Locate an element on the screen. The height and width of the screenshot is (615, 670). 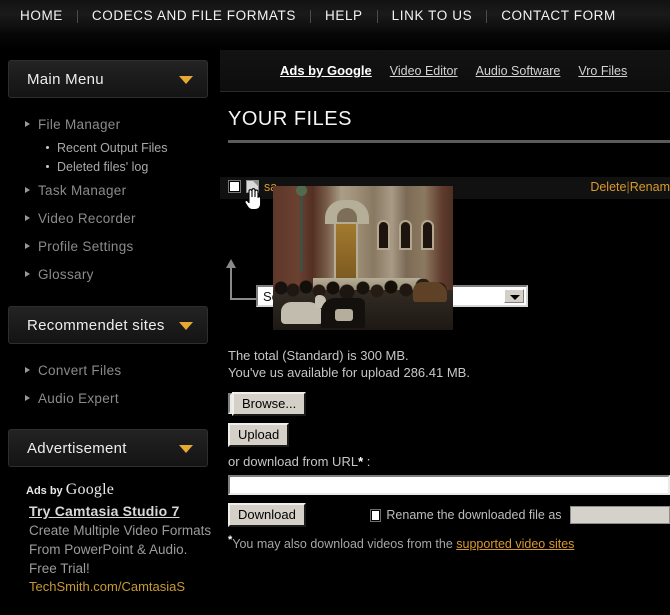
sidebar-item-profile-settings: Profile Settings is located at coordinates (110, 246).